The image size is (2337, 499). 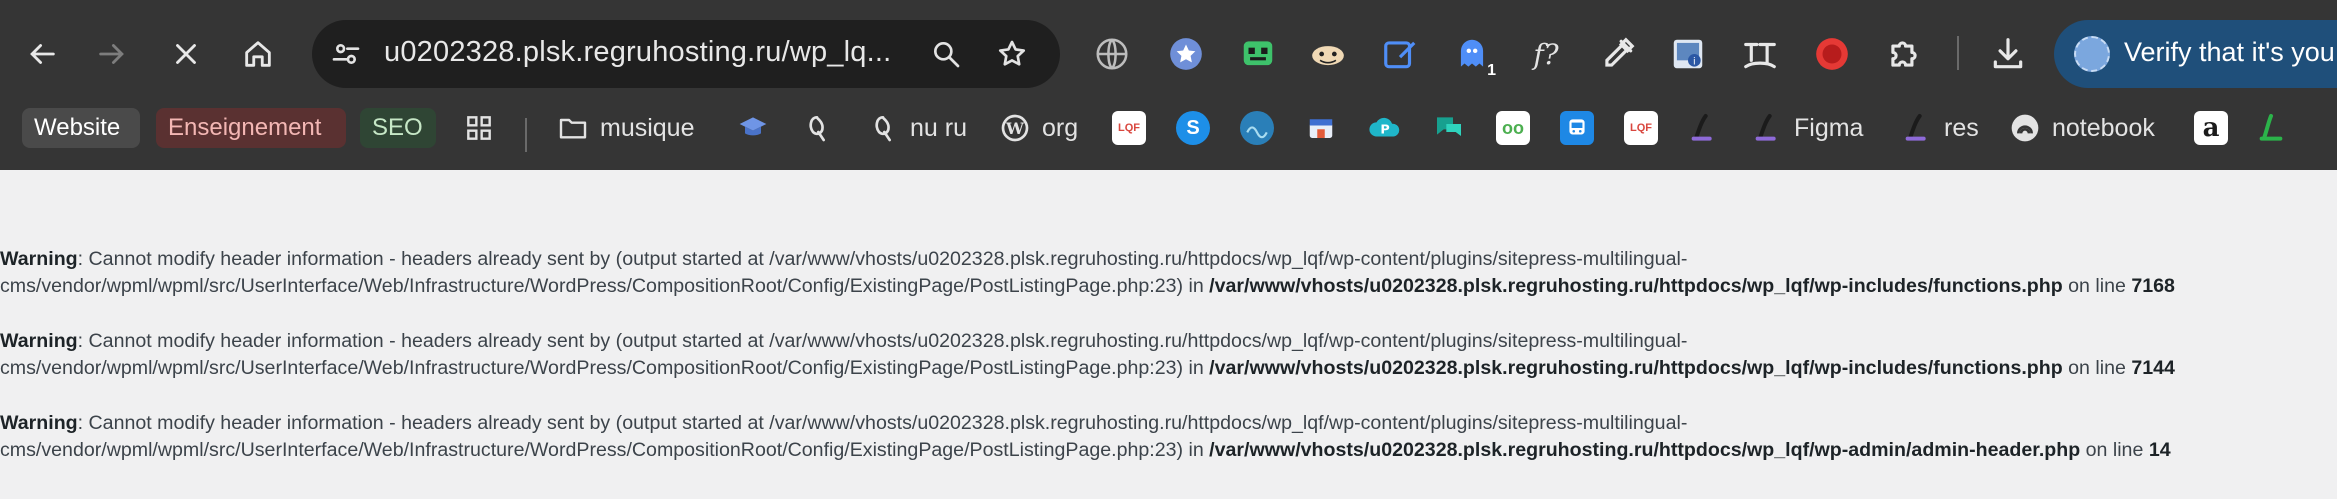 What do you see at coordinates (2153, 286) in the screenshot?
I see `warning-line: 7168` at bounding box center [2153, 286].